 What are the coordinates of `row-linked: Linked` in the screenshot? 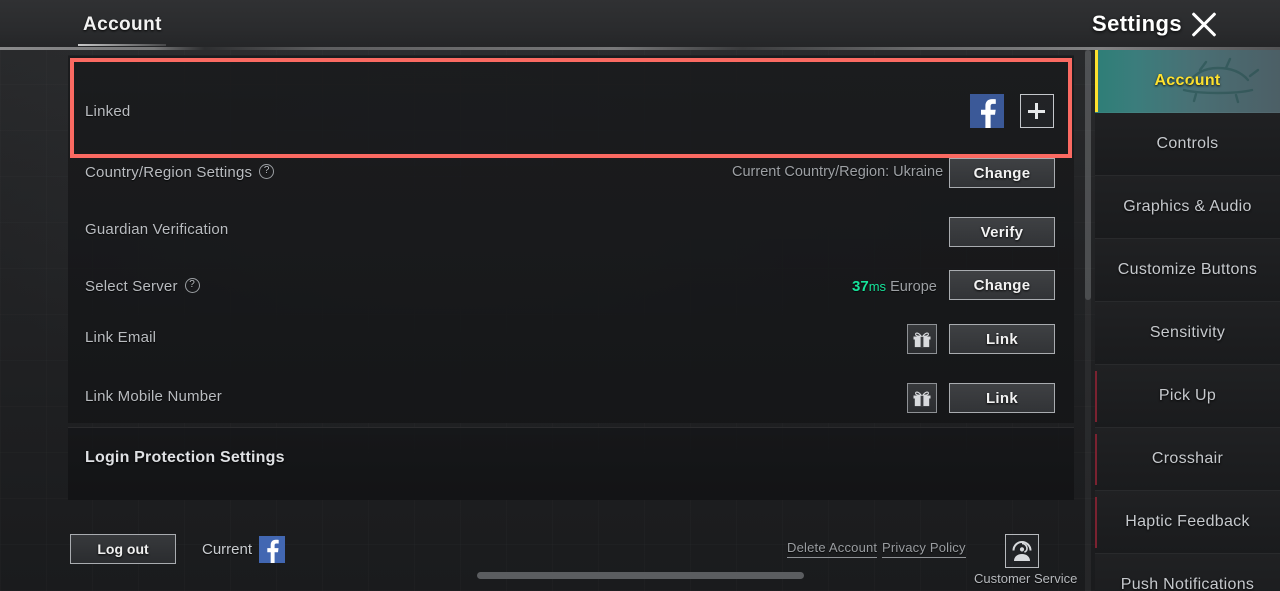 It's located at (571, 106).